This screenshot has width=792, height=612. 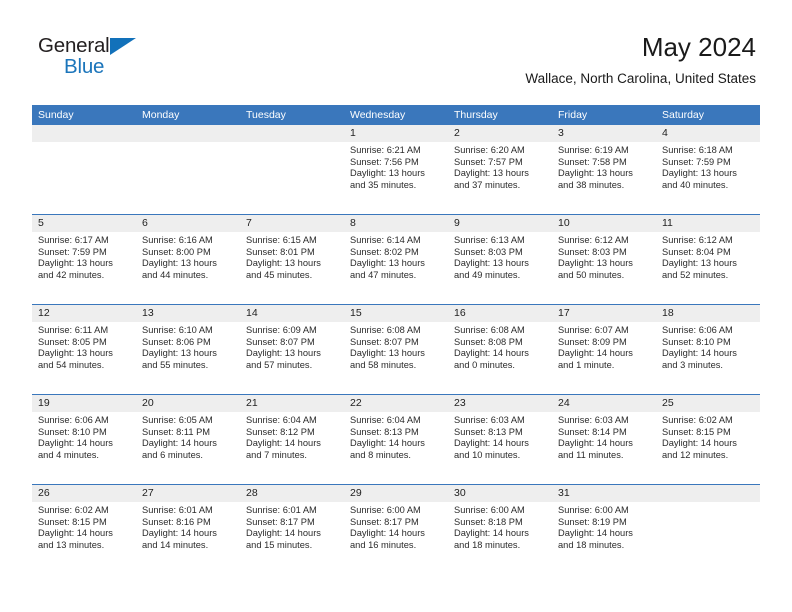 What do you see at coordinates (384, 161) in the screenshot?
I see `day-detail-line: Sunset: 7:56 PM` at bounding box center [384, 161].